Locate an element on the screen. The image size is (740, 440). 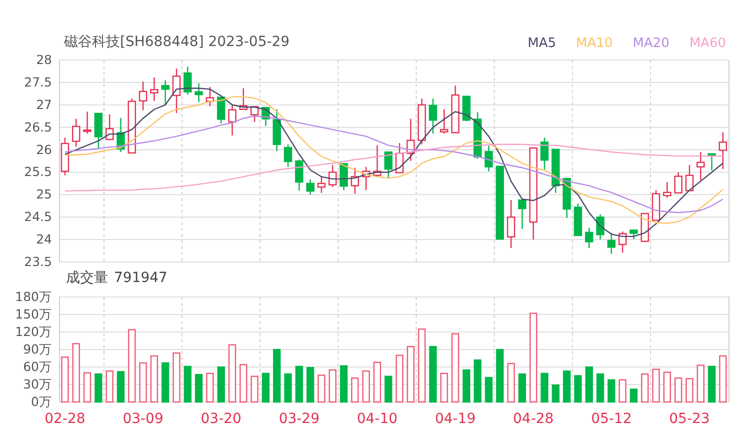
y-axis-label: 27.5 is located at coordinates (38, 82).